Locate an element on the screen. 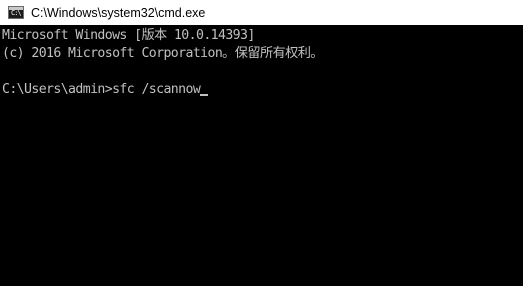  title-bar: C:\ C:\Windows\system32\cmd.exe is located at coordinates (261, 12).